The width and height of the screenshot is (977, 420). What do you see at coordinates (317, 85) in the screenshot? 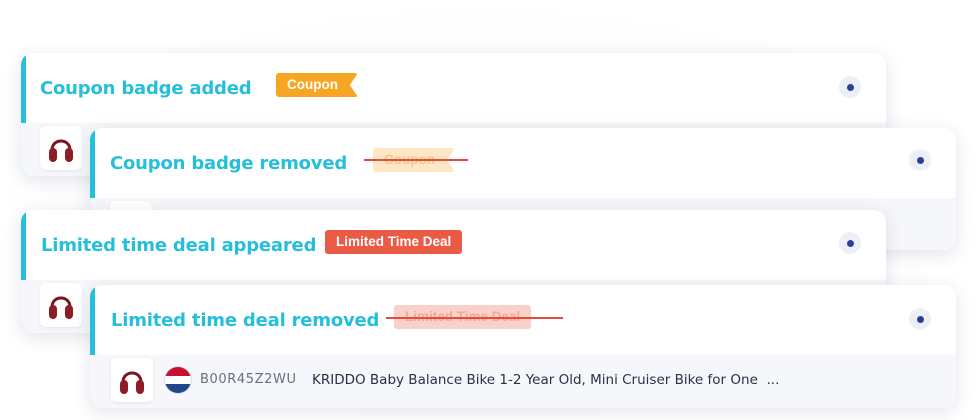
I see `coupon-badge: Coupon` at bounding box center [317, 85].